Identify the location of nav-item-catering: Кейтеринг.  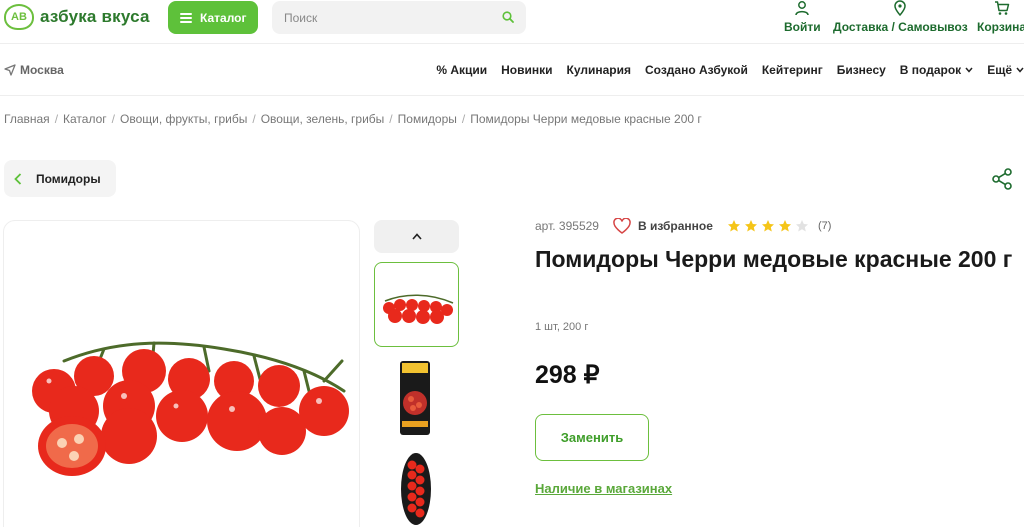
(792, 70).